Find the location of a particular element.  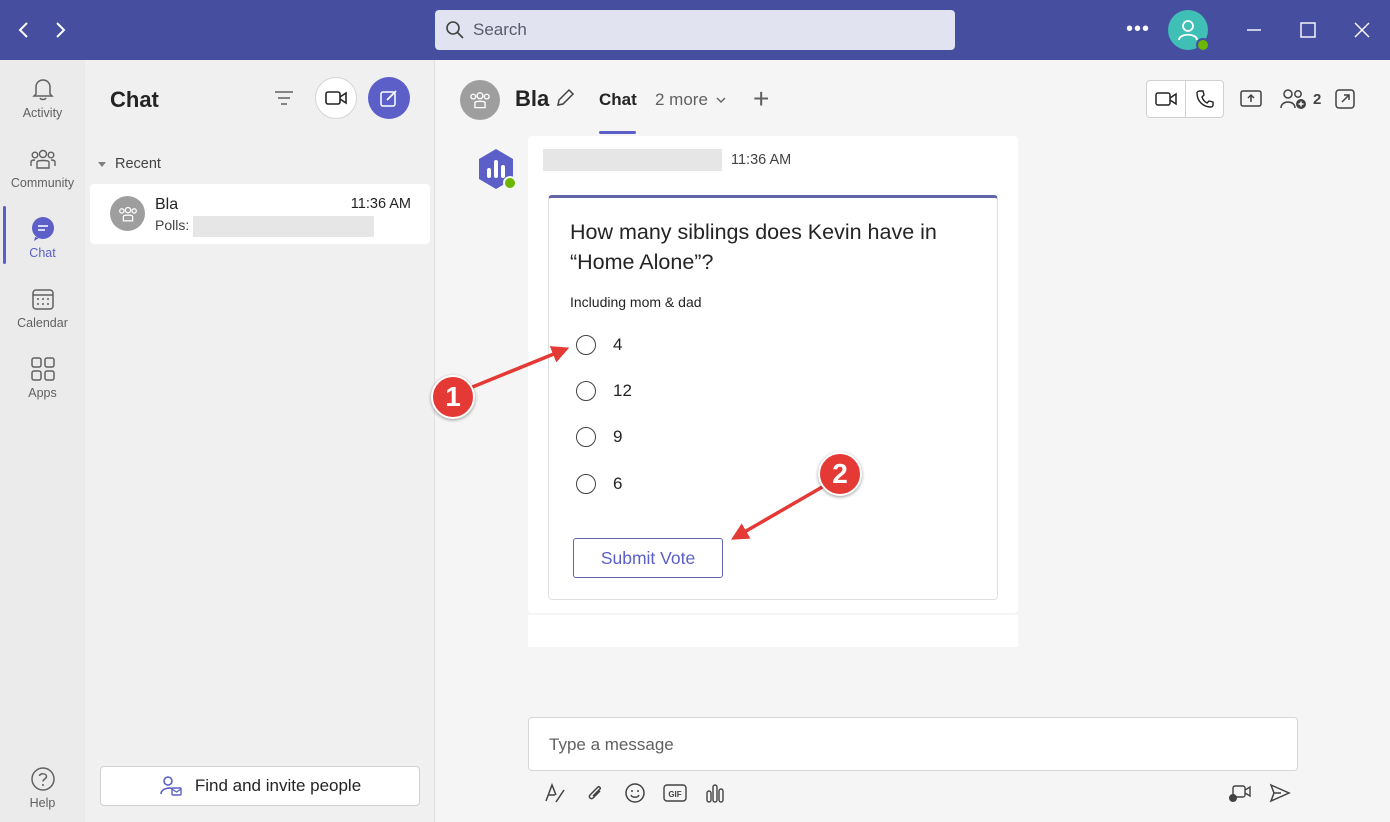

share-icon is located at coordinates (1251, 98).